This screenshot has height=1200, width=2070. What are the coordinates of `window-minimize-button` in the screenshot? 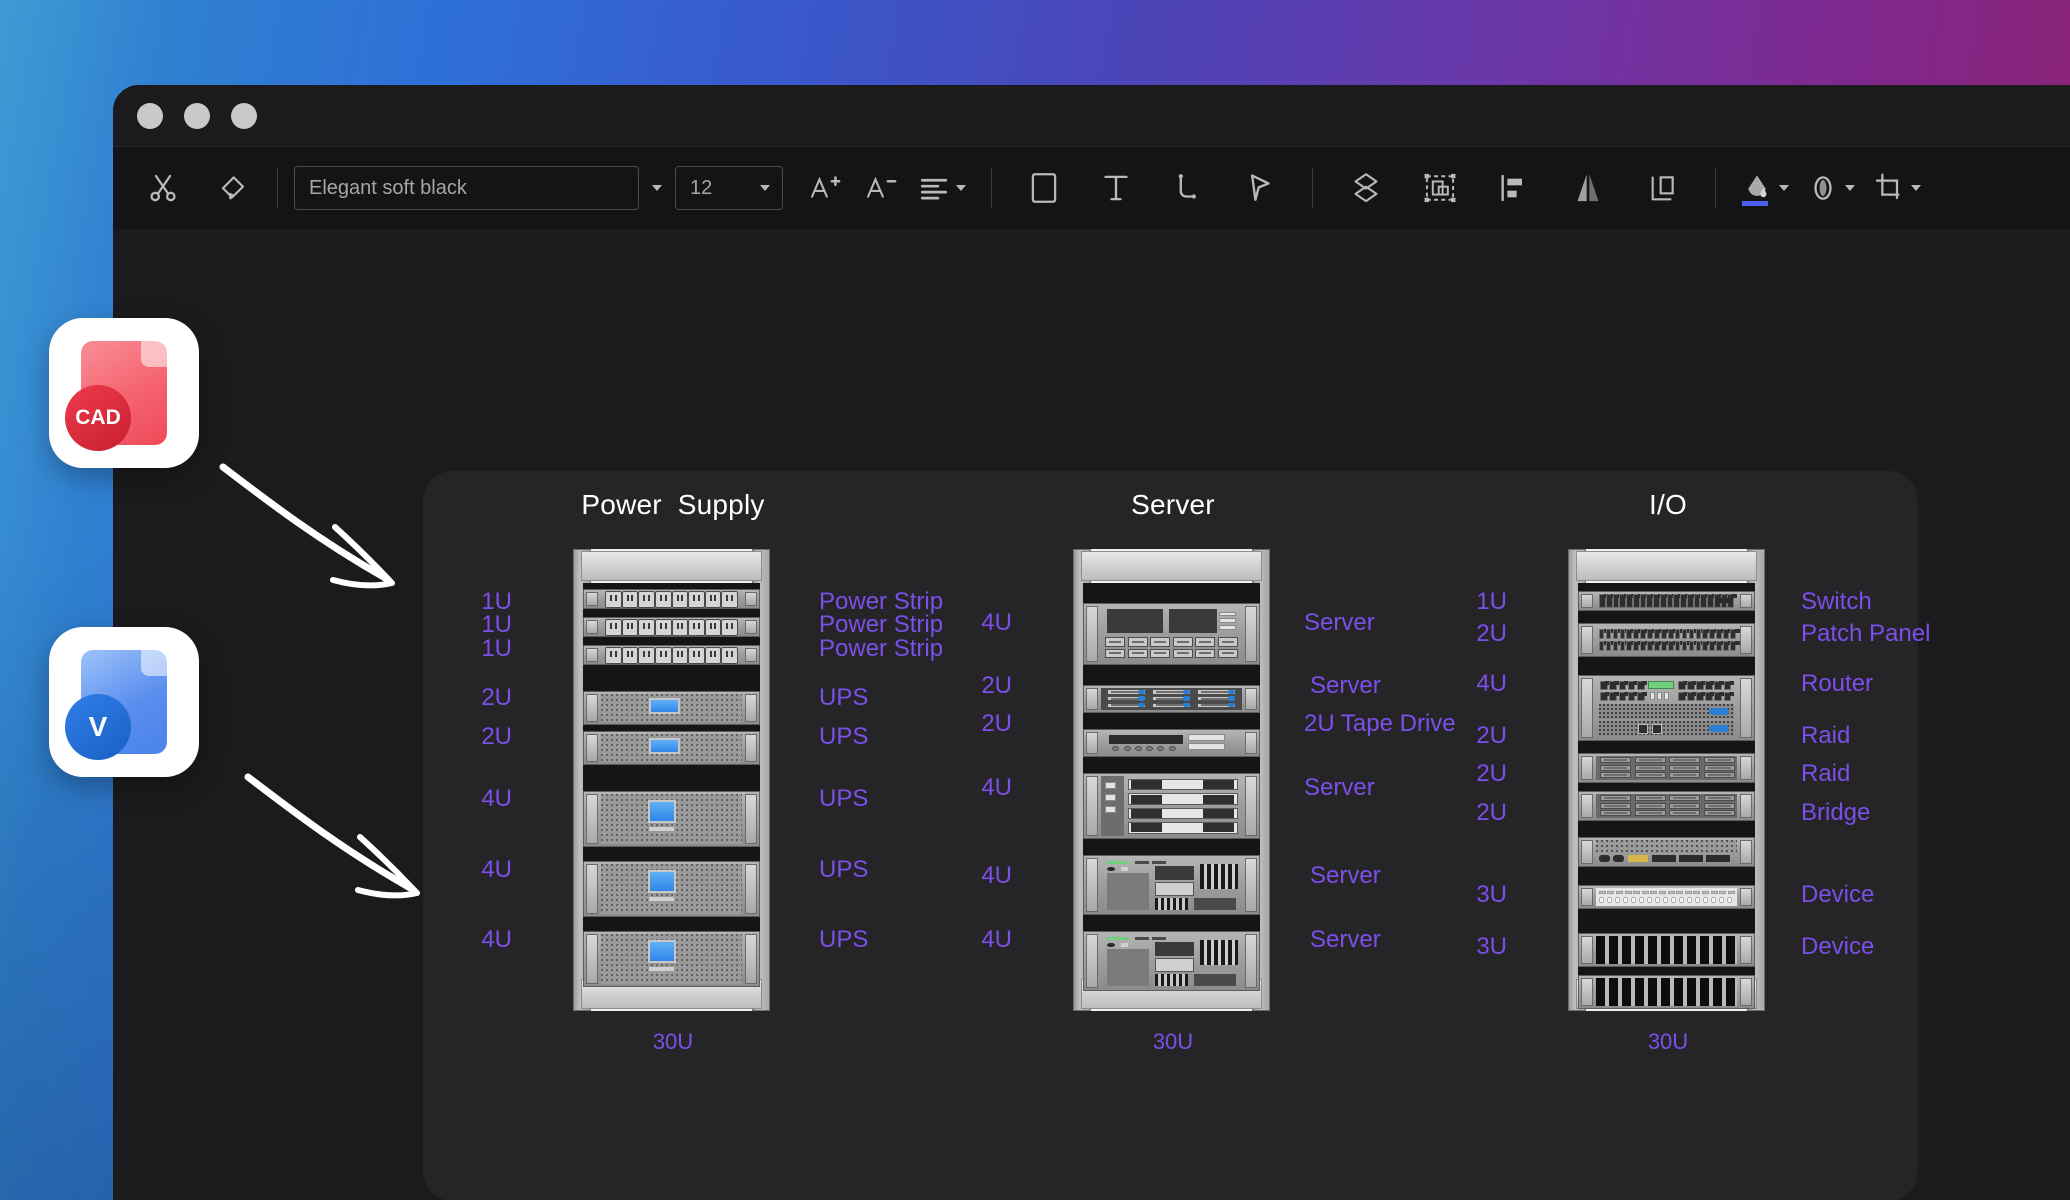 It's located at (197, 115).